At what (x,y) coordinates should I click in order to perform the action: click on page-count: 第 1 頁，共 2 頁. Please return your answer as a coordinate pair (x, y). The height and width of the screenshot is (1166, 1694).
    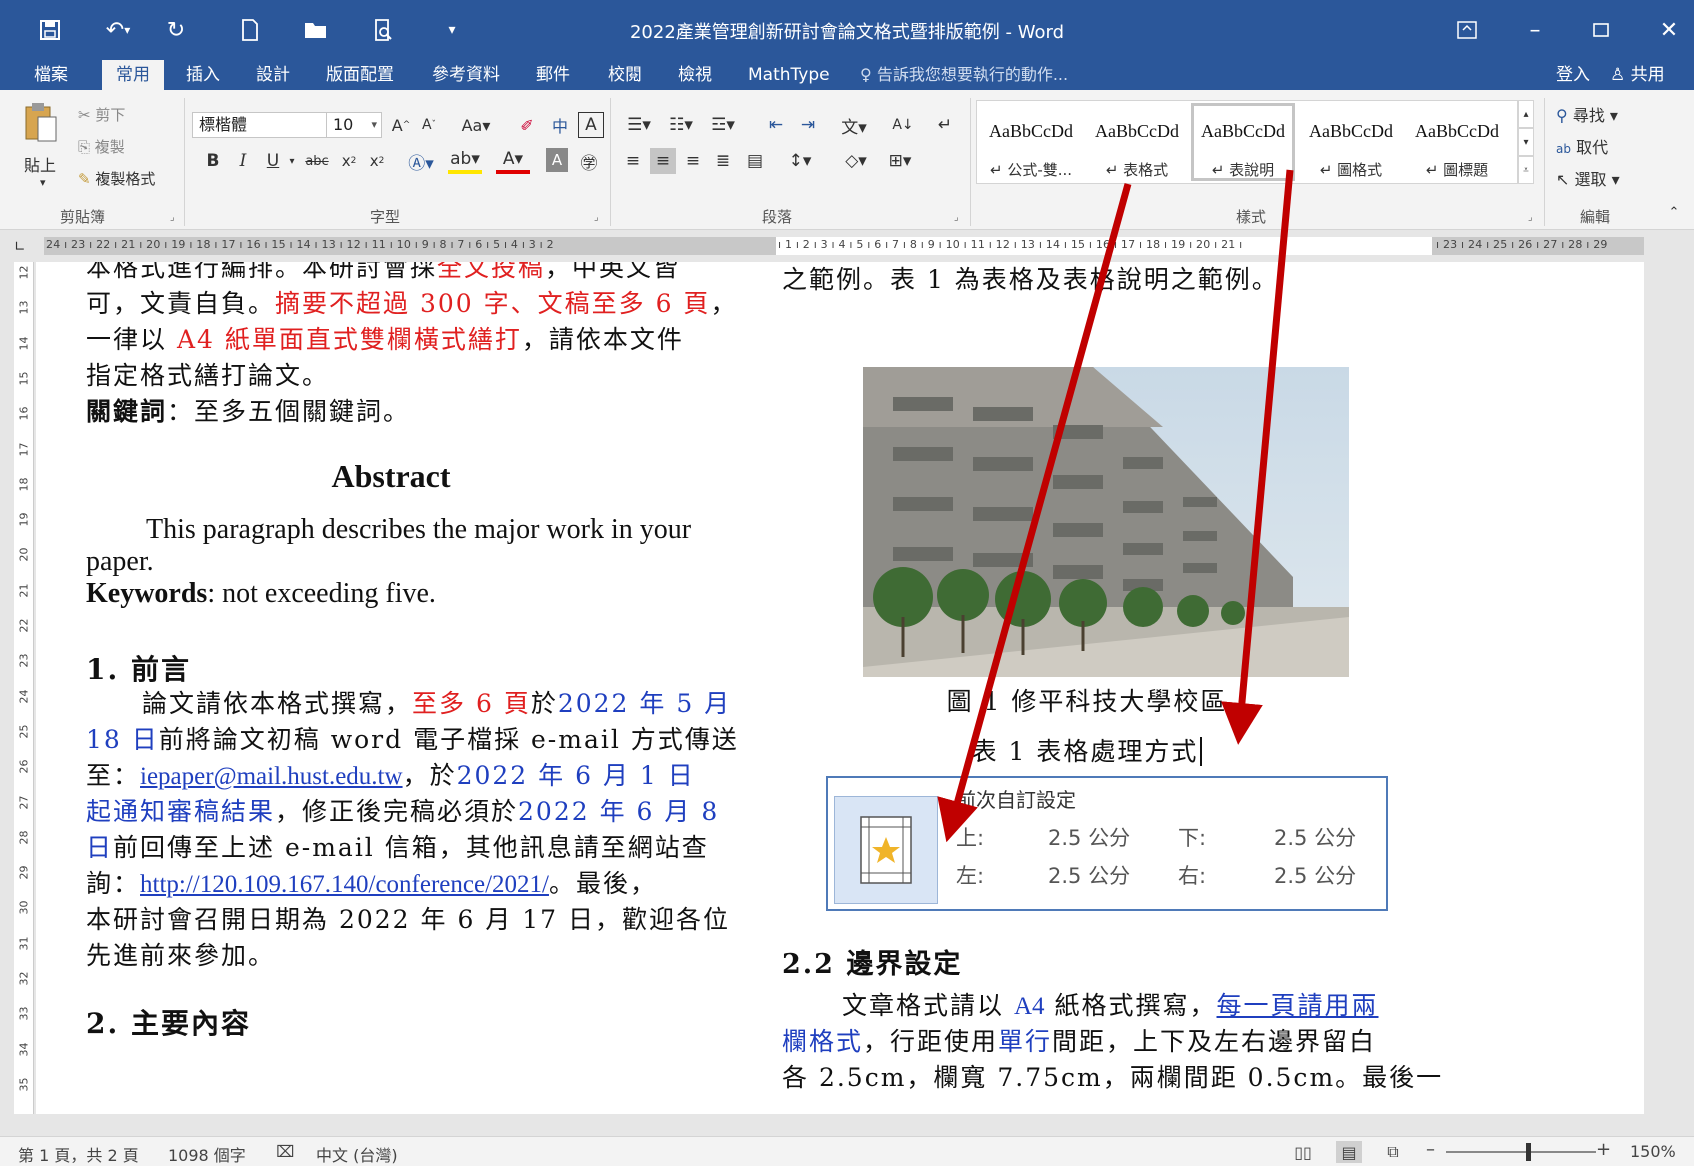
    Looking at the image, I should click on (78, 1154).